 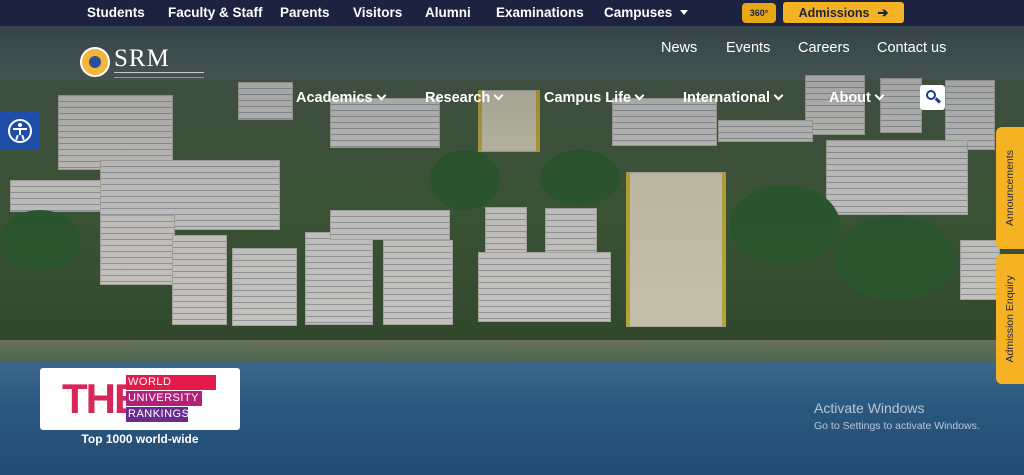 I want to click on nav-events: Events, so click(x=748, y=48).